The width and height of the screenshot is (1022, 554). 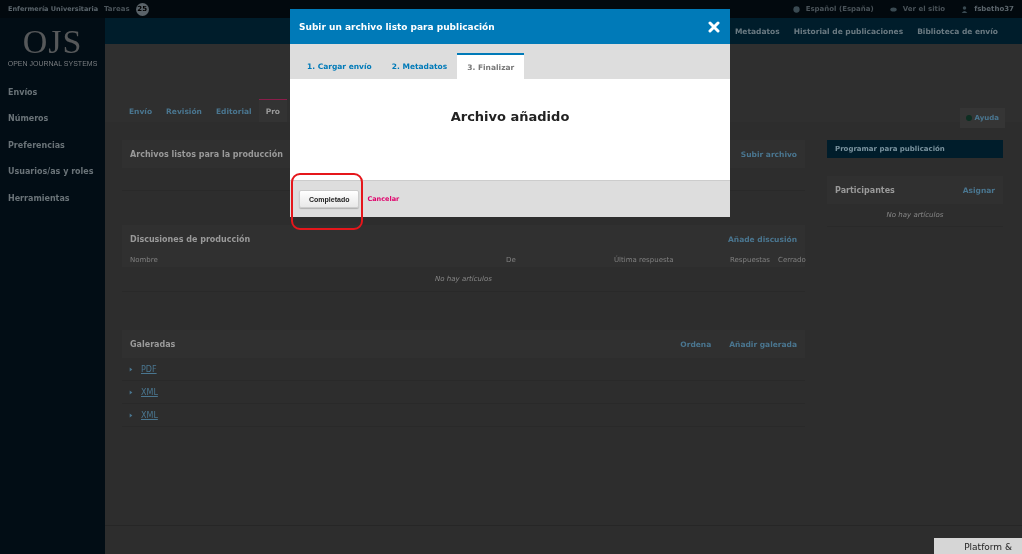 I want to click on panel-title: Participantes, so click(x=865, y=190).